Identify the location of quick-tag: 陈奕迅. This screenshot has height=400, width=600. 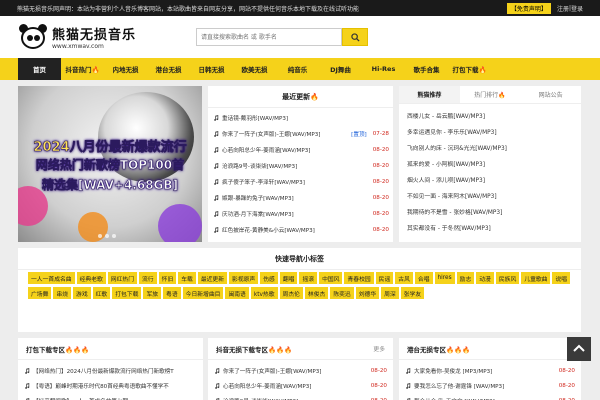
(342, 293).